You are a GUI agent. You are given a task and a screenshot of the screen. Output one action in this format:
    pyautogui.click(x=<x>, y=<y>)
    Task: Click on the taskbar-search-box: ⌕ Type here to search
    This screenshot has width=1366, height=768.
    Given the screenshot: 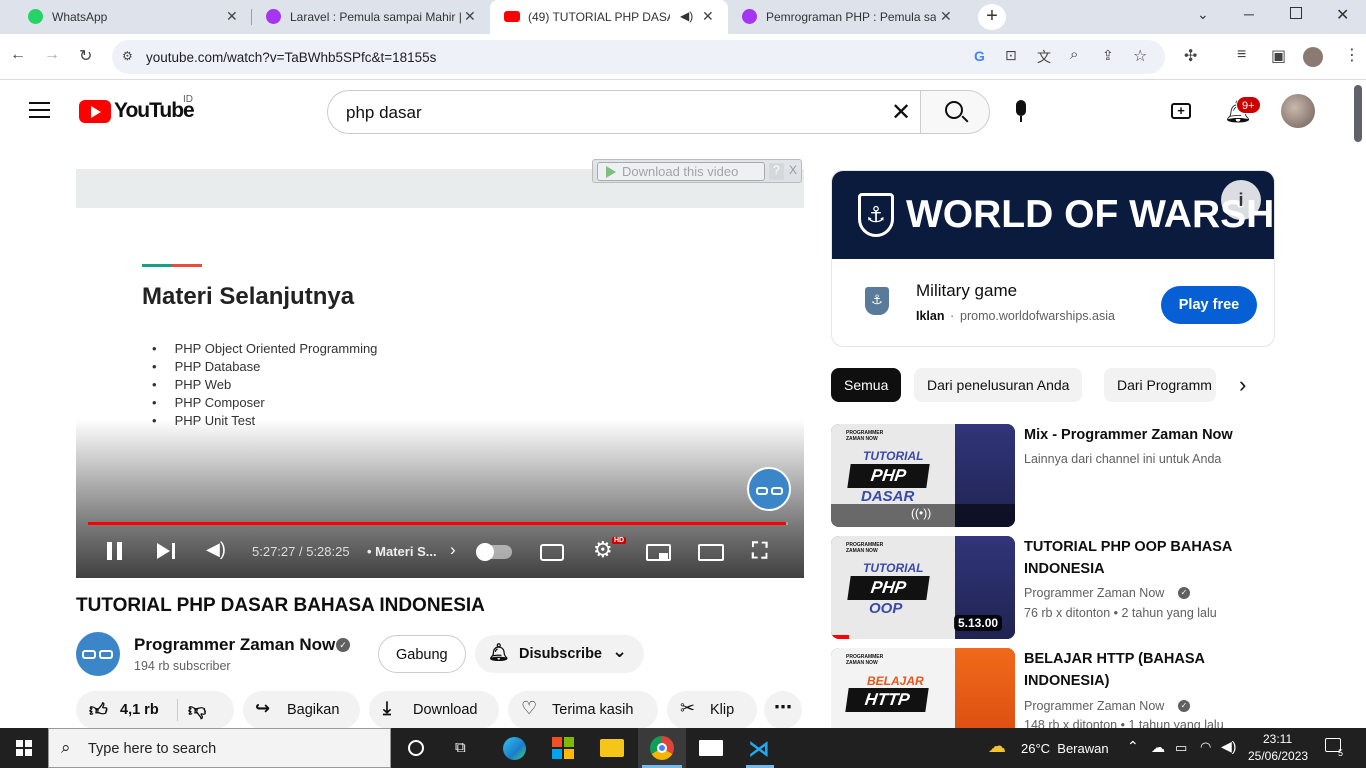 What is the action you would take?
    pyautogui.click(x=219, y=748)
    